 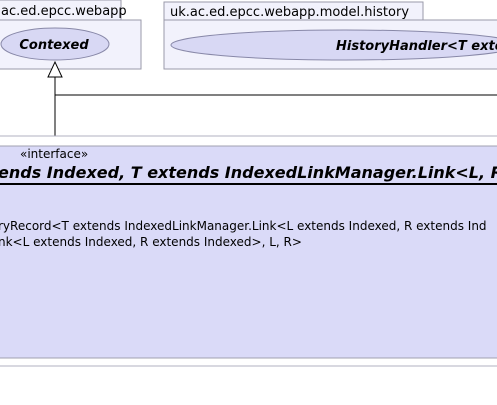 What do you see at coordinates (416, 46) in the screenshot?
I see `usecase-historyhandler-label: HistoryHandler<T exte` at bounding box center [416, 46].